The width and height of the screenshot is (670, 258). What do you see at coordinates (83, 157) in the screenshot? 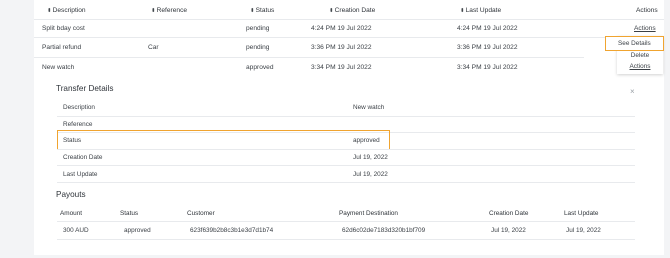
I see `detail-label-creation-date: Creation Date` at bounding box center [83, 157].